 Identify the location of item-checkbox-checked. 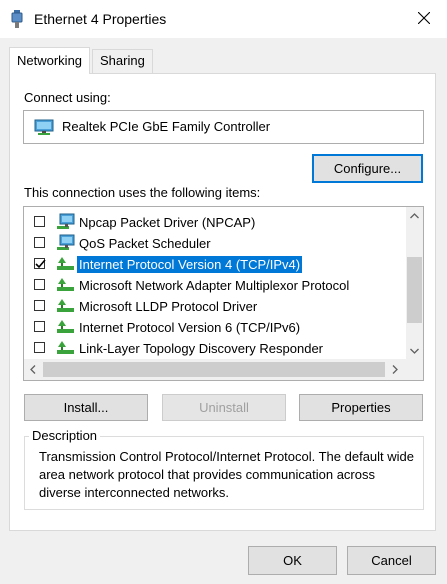
(40, 263).